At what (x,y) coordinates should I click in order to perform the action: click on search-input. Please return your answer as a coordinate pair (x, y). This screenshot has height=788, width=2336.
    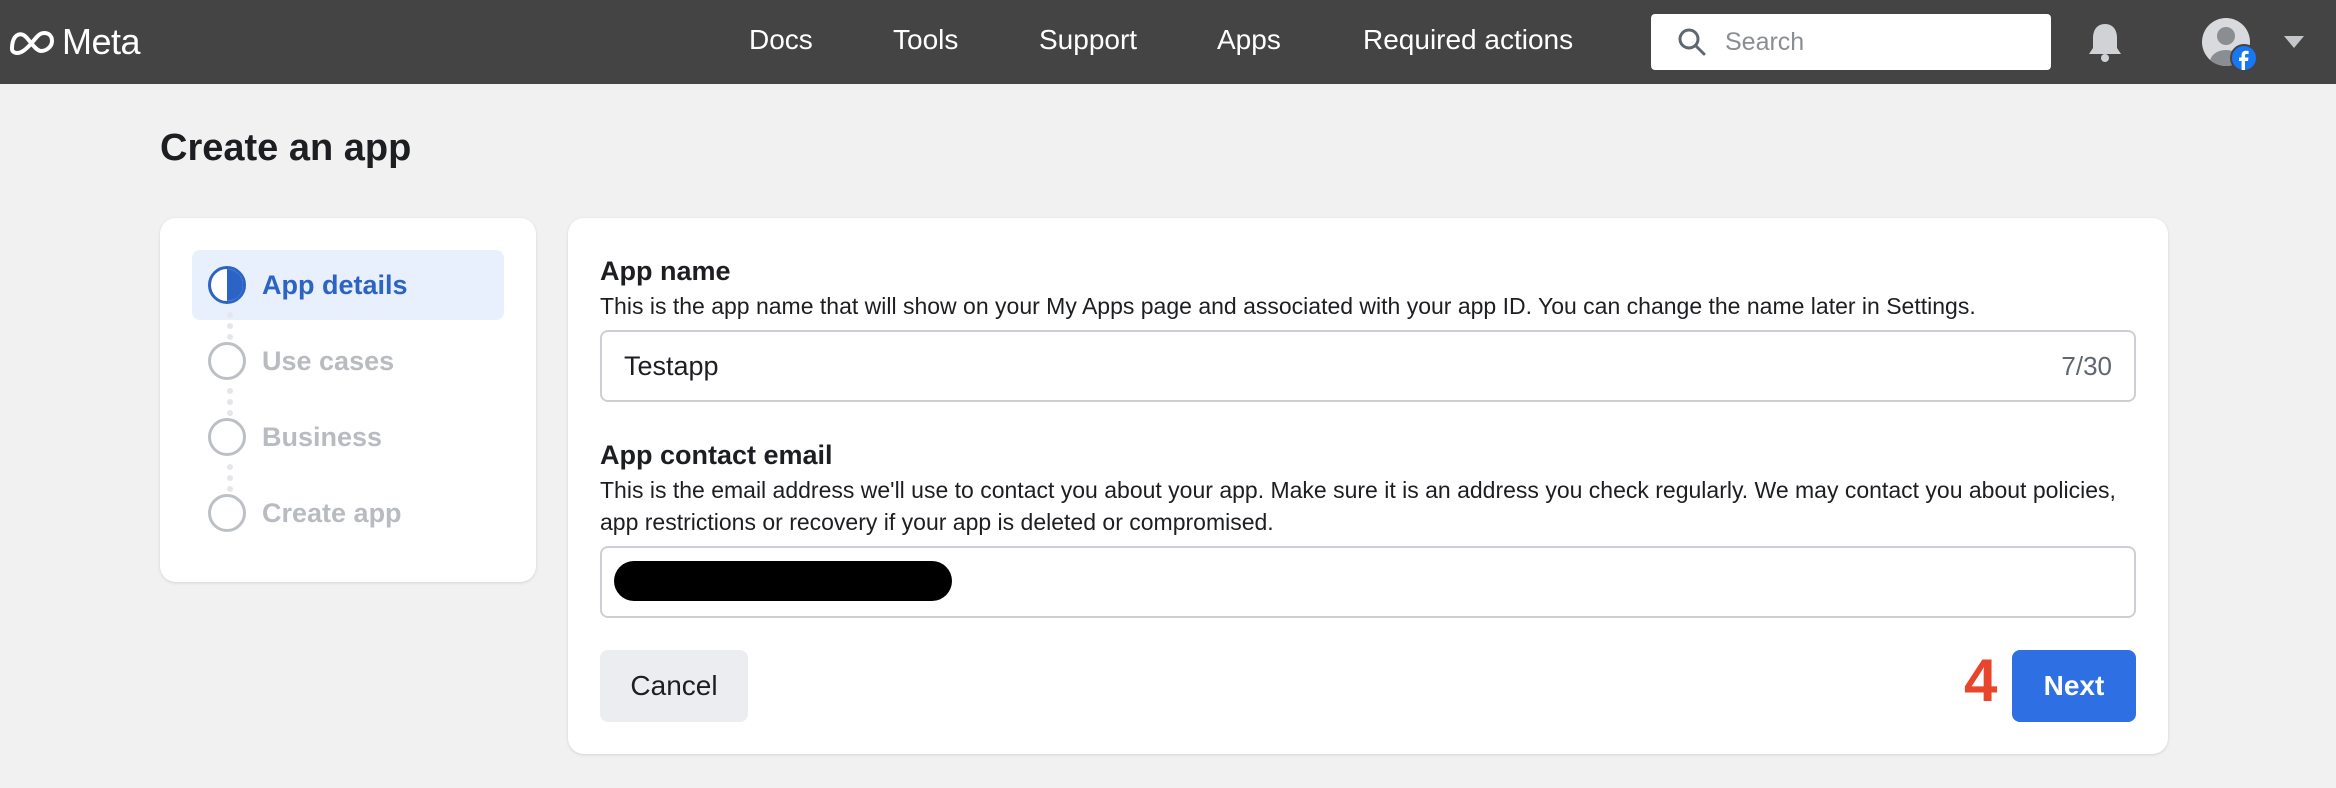
    Looking at the image, I should click on (1875, 42).